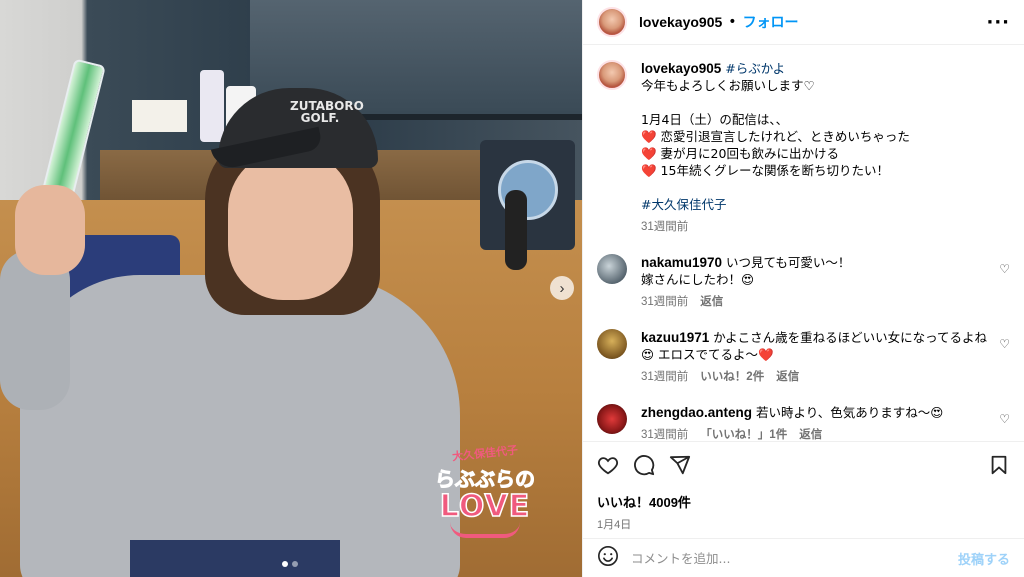 The image size is (1024, 577). Describe the element at coordinates (825, 204) in the screenshot. I see `hashtag-link: #大久保佳代子` at that location.